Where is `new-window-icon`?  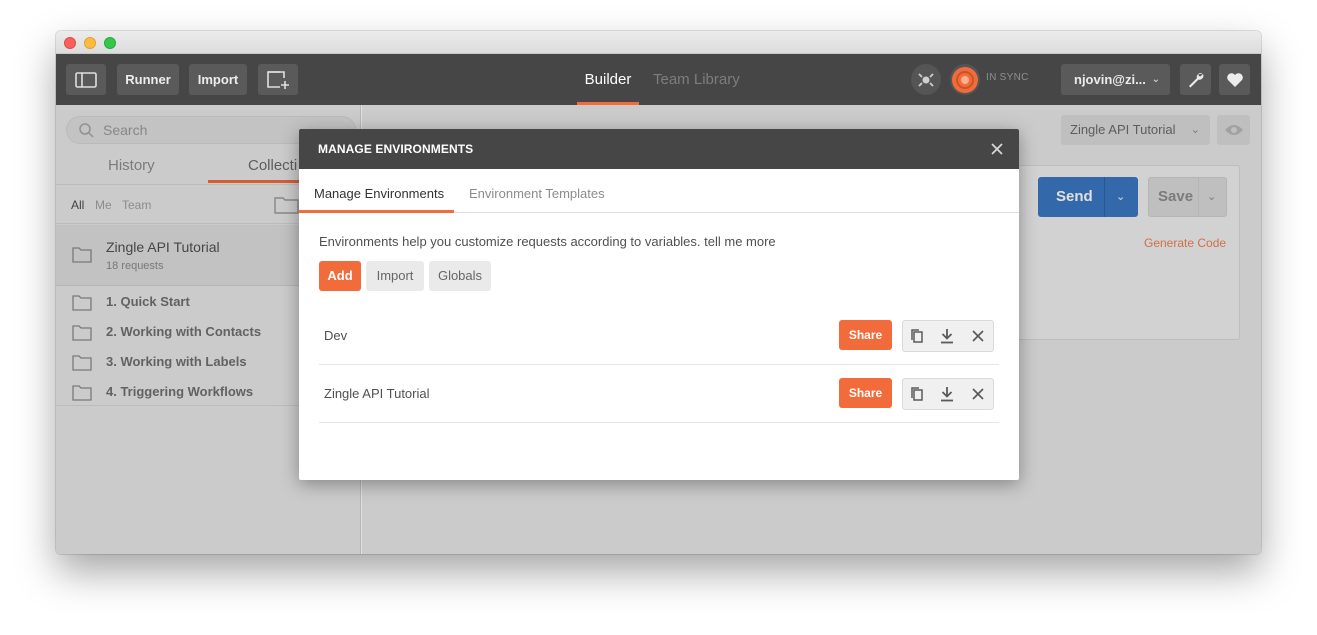 new-window-icon is located at coordinates (278, 79).